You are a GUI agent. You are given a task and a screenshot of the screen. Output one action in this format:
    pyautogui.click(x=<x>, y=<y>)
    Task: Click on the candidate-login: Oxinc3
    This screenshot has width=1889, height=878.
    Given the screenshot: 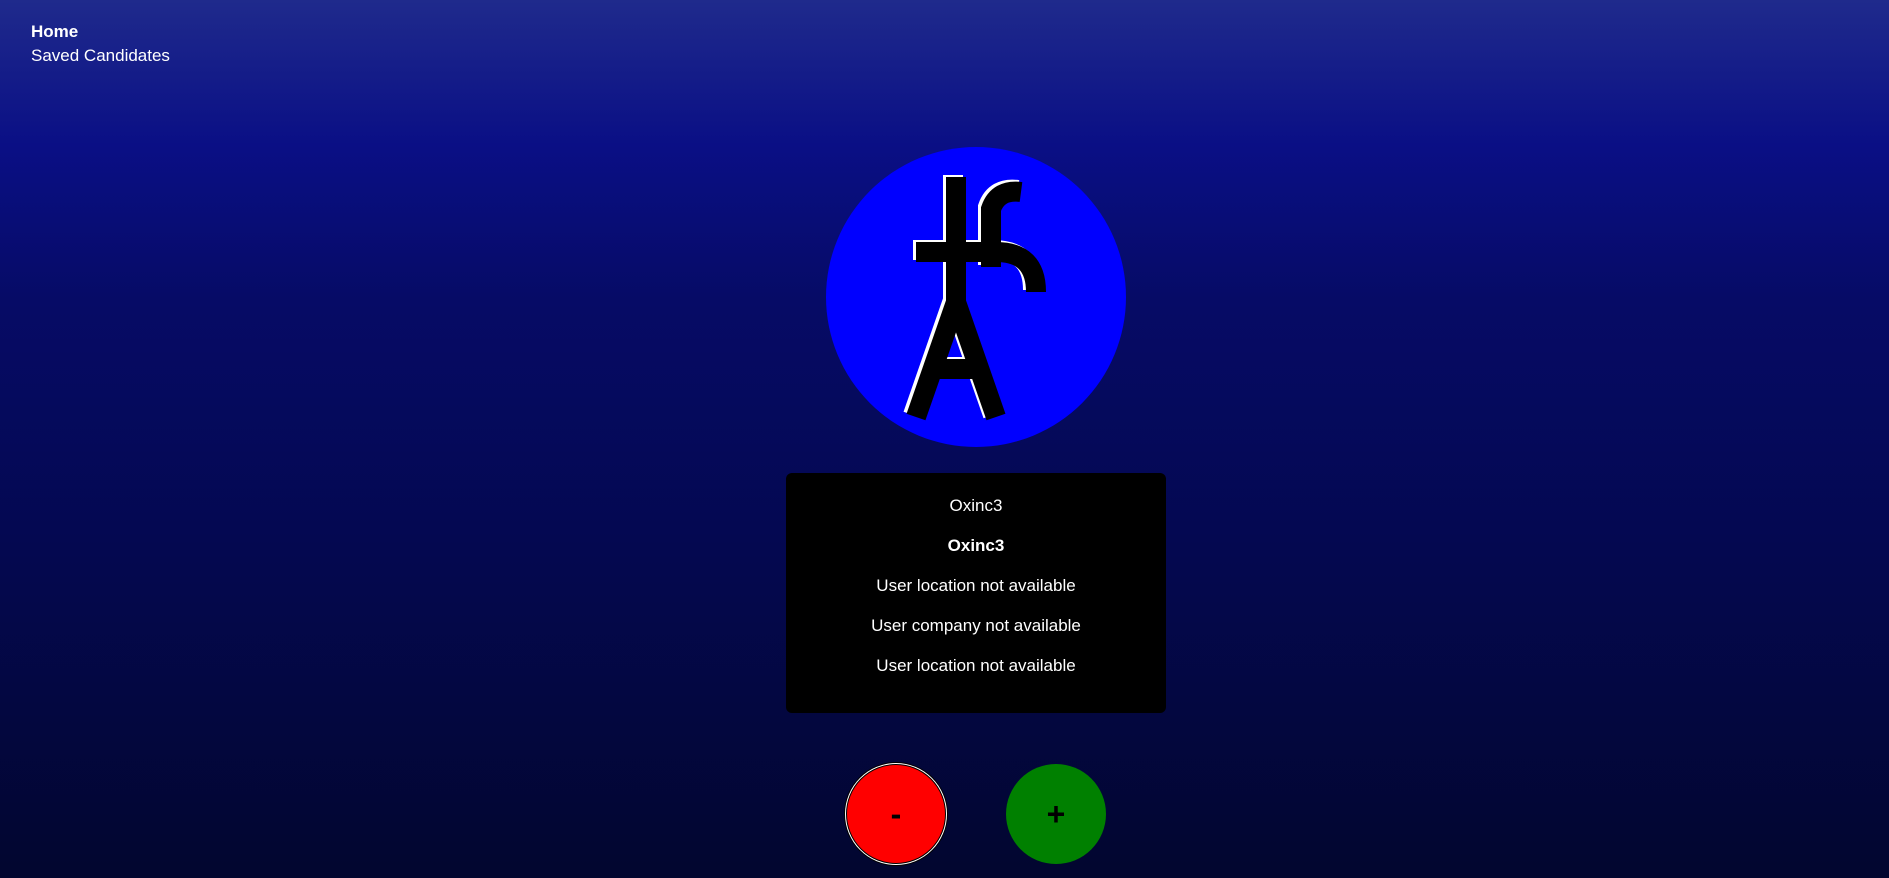 What is the action you would take?
    pyautogui.click(x=976, y=505)
    